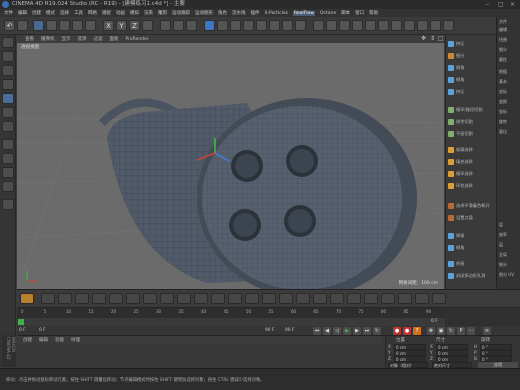 The image size is (520, 390). I want to click on menu-item-6: 网格, so click(92, 13).